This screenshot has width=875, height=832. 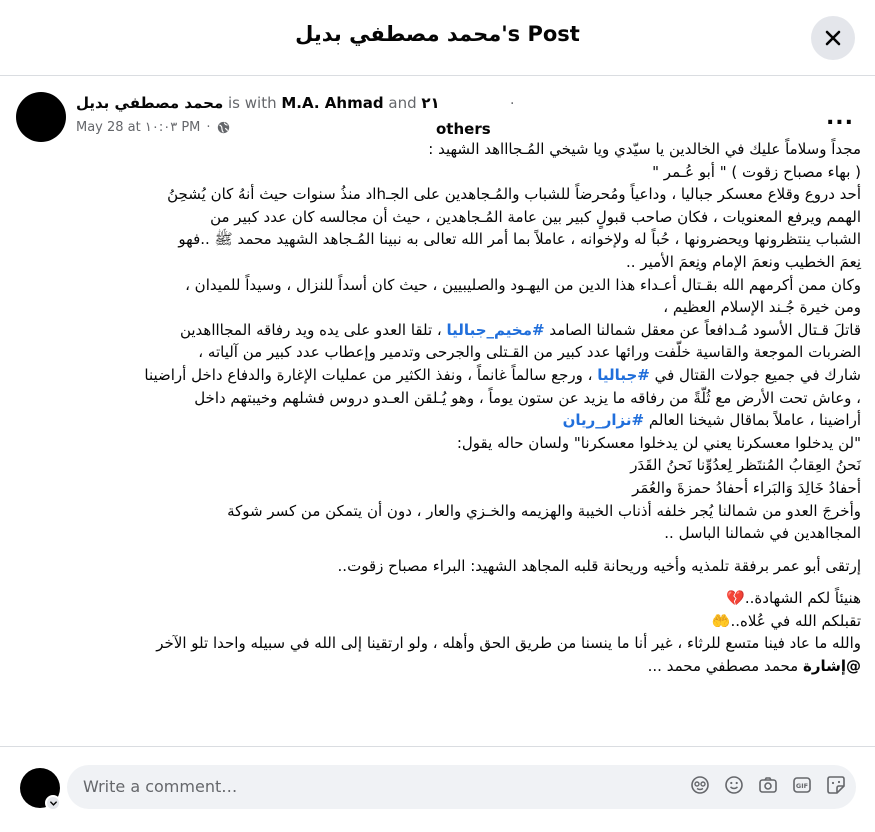 What do you see at coordinates (41, 117) in the screenshot?
I see `author-avatar` at bounding box center [41, 117].